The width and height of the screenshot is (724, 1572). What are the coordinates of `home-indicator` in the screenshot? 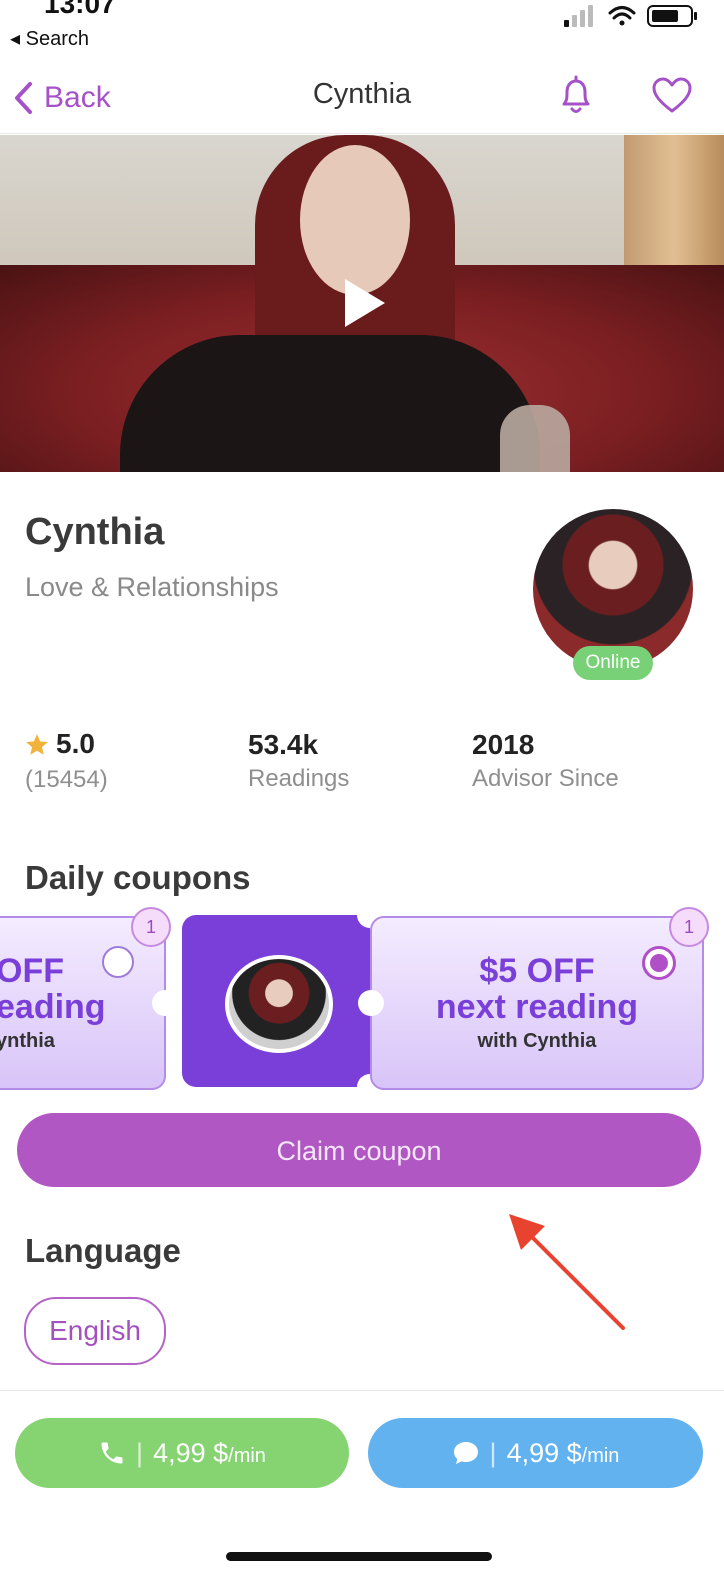 It's located at (359, 1556).